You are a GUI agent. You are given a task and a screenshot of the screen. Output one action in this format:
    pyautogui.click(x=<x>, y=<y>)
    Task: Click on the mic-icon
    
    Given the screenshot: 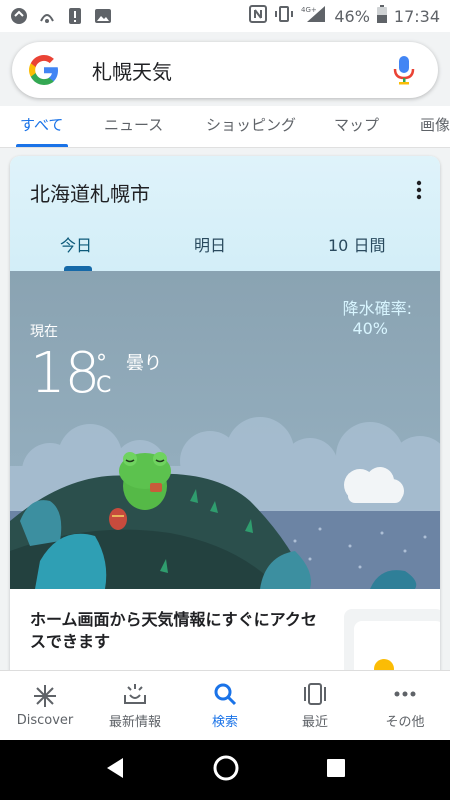 What is the action you would take?
    pyautogui.click(x=404, y=70)
    